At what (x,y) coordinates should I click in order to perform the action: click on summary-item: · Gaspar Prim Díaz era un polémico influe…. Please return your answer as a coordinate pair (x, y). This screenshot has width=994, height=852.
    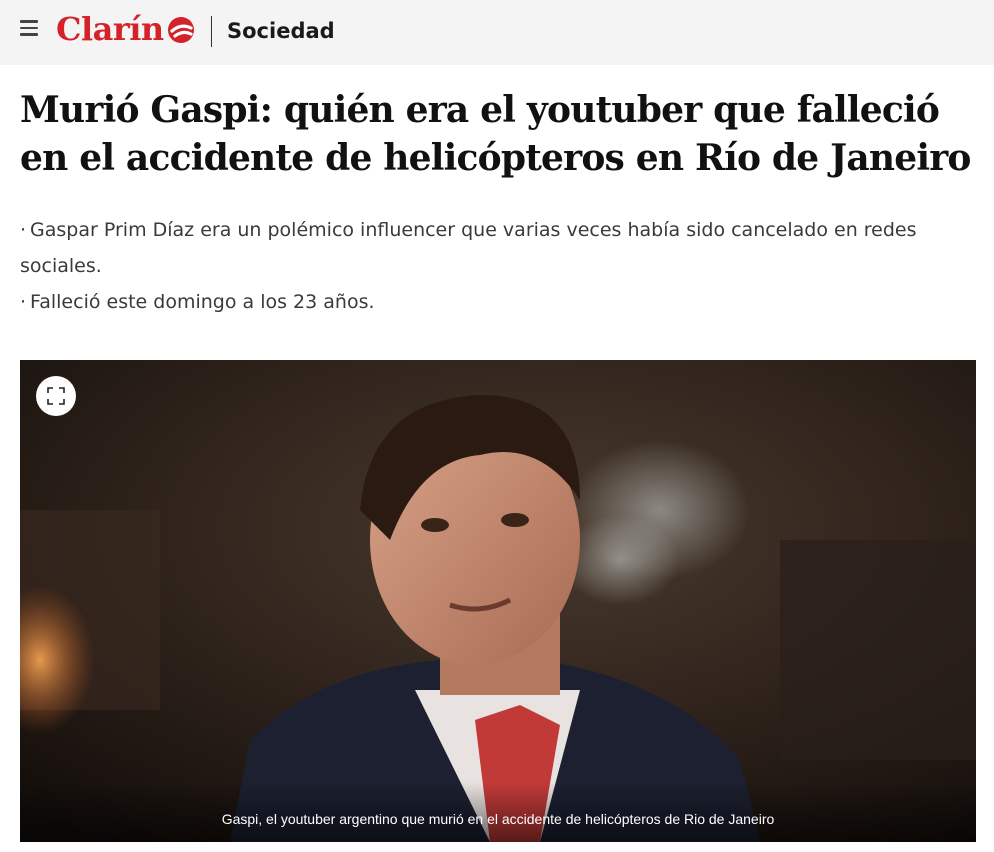
    Looking at the image, I should click on (487, 248).